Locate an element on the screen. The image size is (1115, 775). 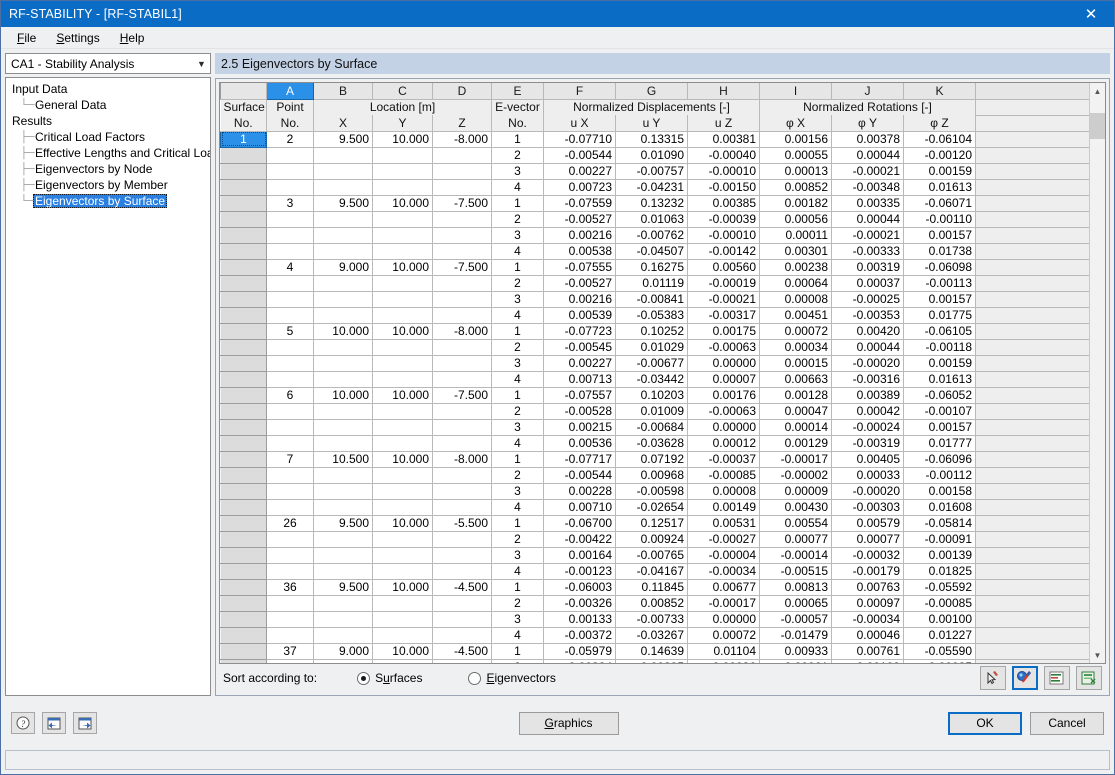
phiy-value: 0.00033 is located at coordinates (867, 475).